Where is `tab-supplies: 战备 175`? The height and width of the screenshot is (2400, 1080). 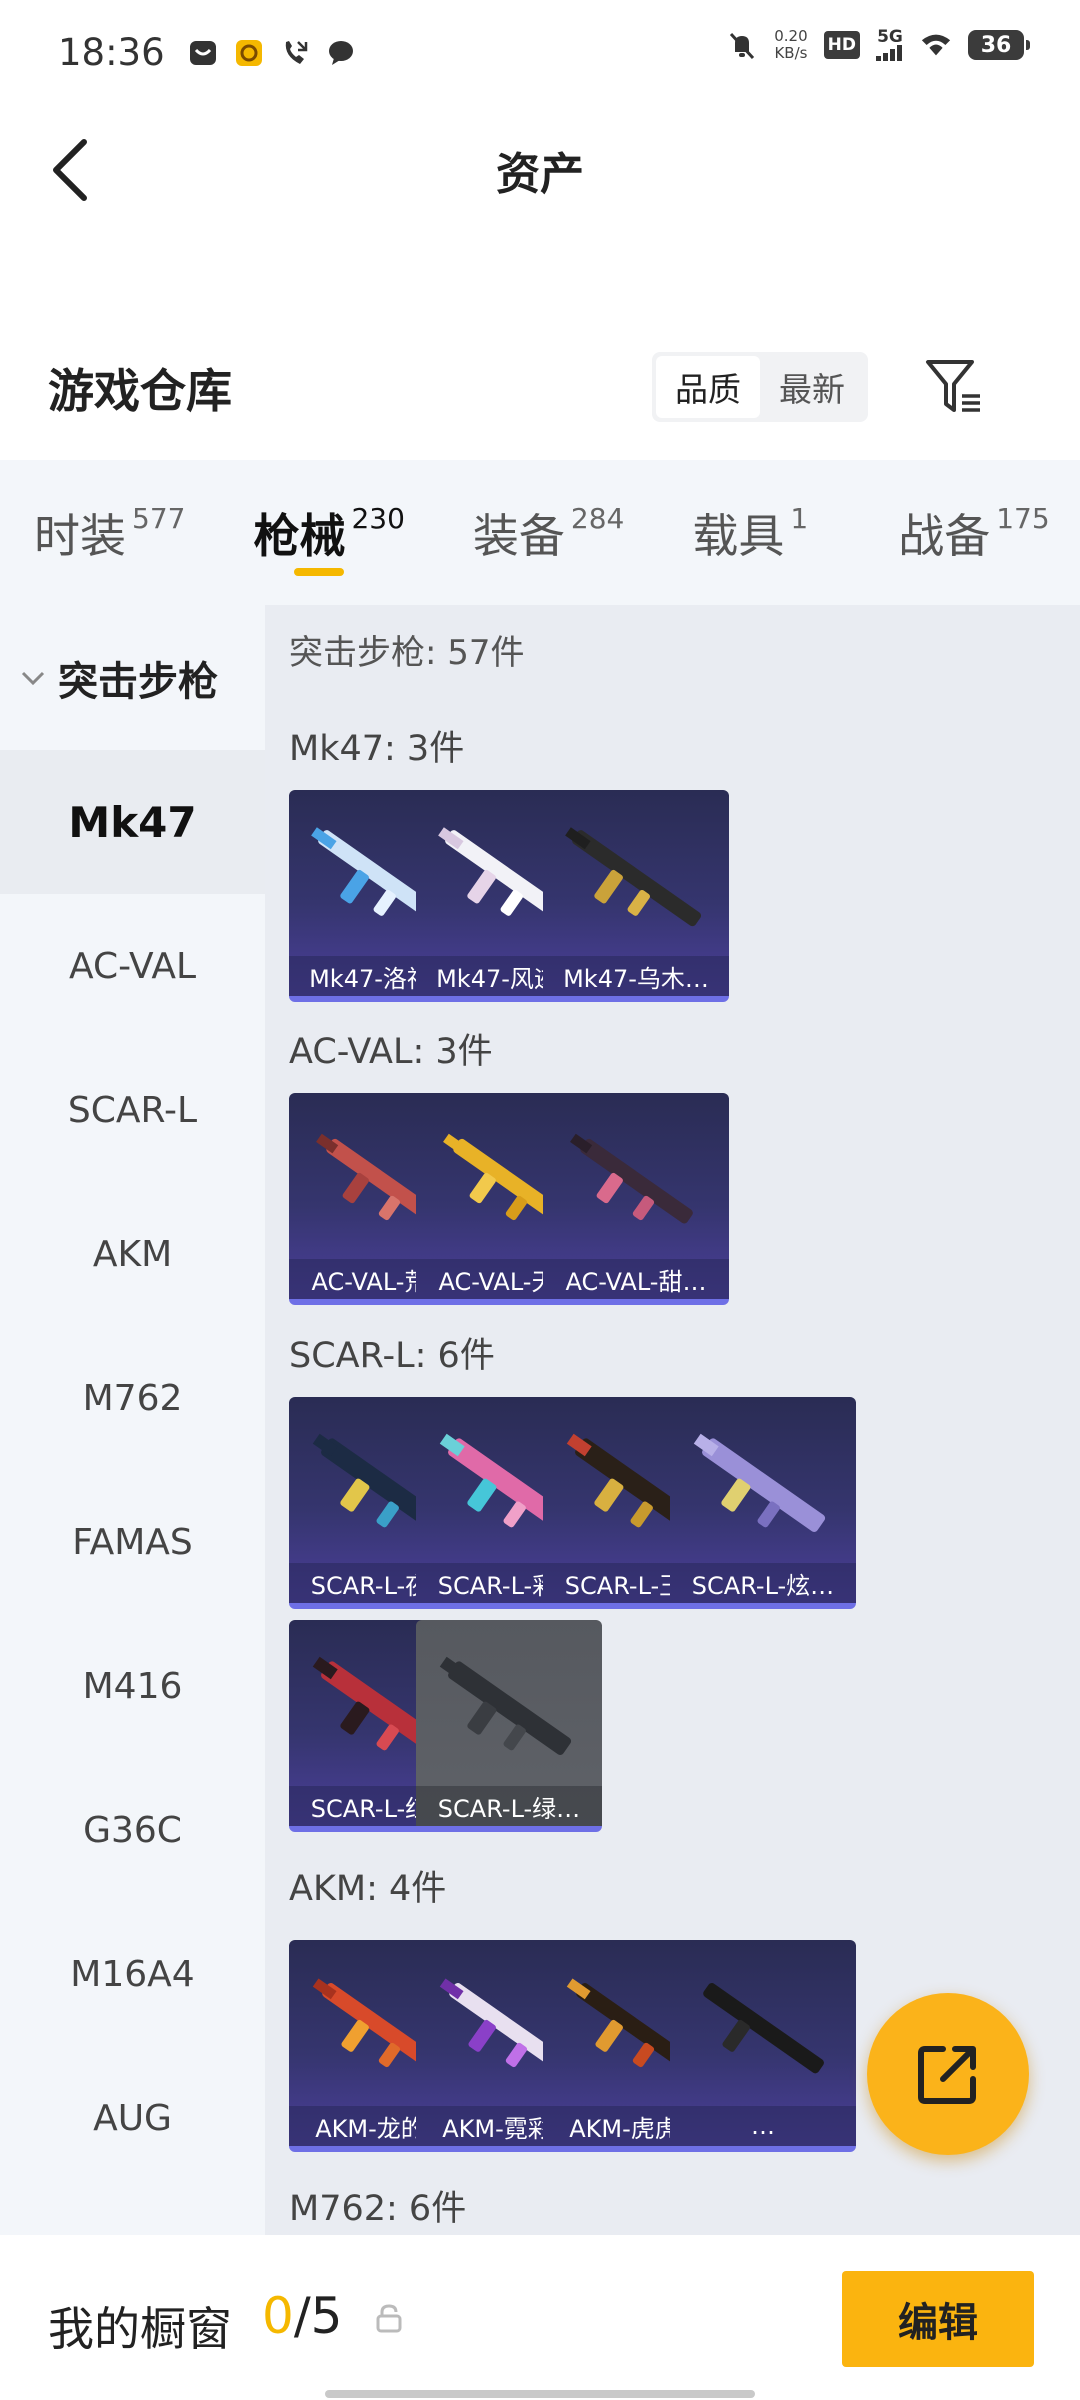
tab-supplies: 战备 175 is located at coordinates (973, 532).